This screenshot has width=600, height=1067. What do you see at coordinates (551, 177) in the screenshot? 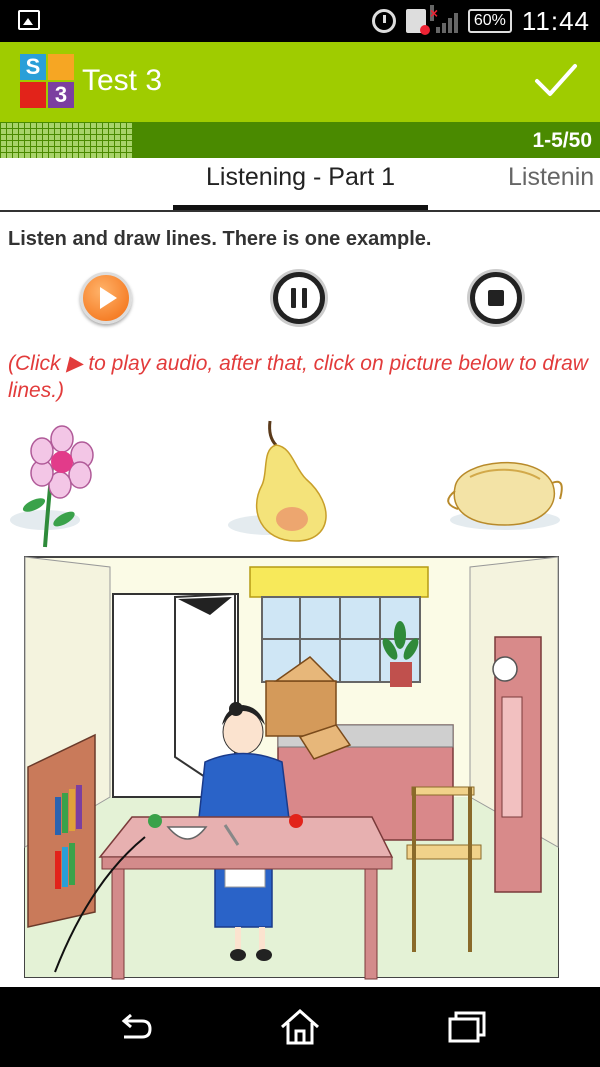
I see `tab-listening-next: Listenin` at bounding box center [551, 177].